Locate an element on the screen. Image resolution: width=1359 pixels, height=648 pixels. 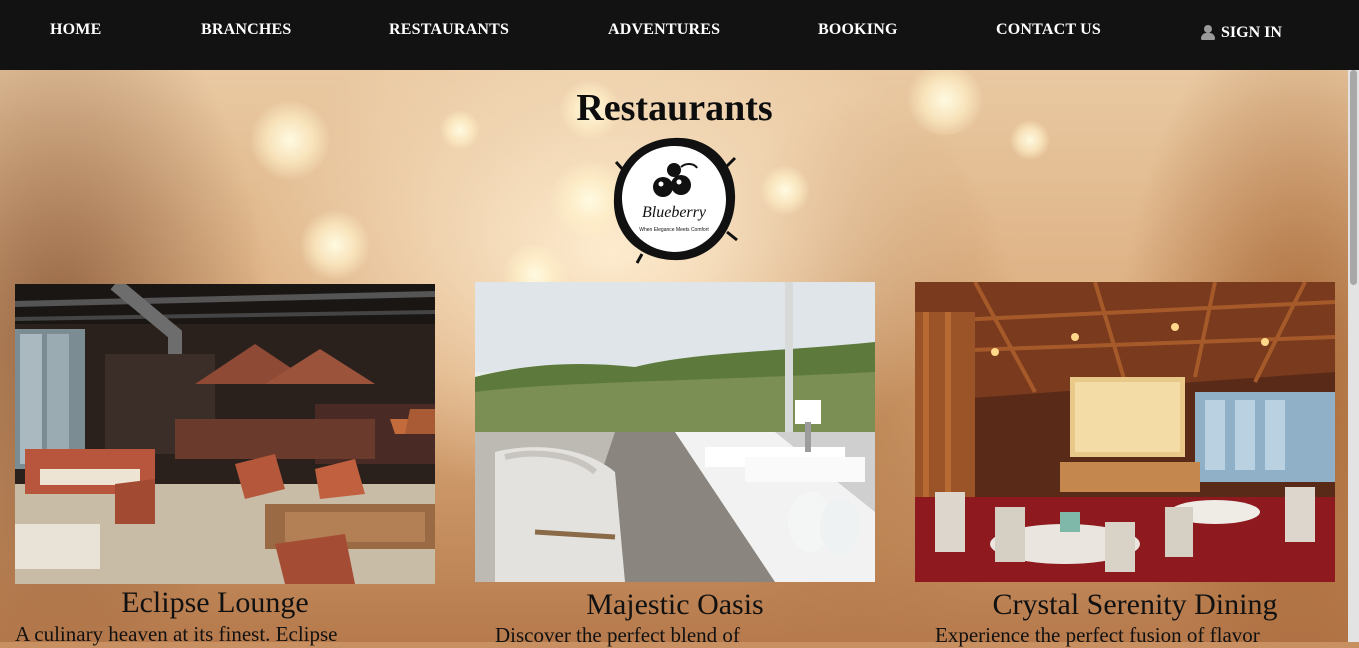
nav-booking: BOOKING is located at coordinates (858, 30).